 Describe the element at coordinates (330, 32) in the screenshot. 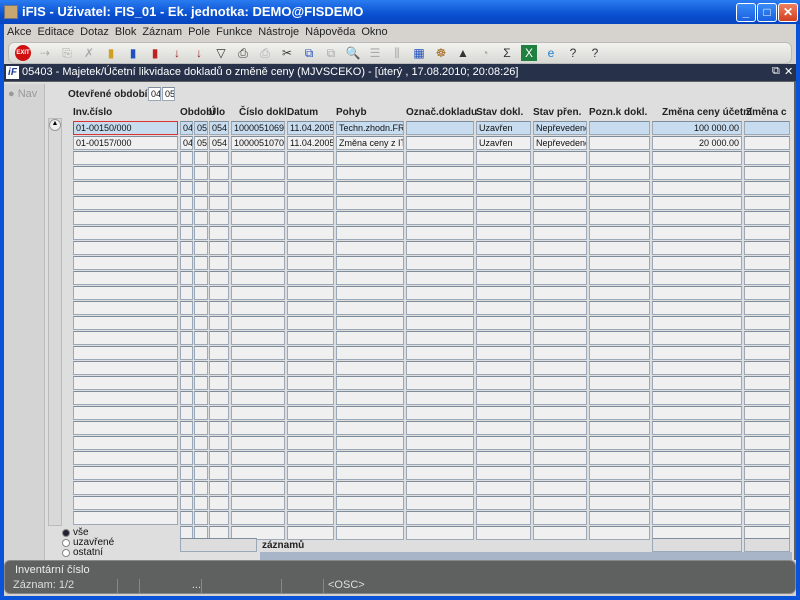

I see `menu-8: Nápověda` at that location.